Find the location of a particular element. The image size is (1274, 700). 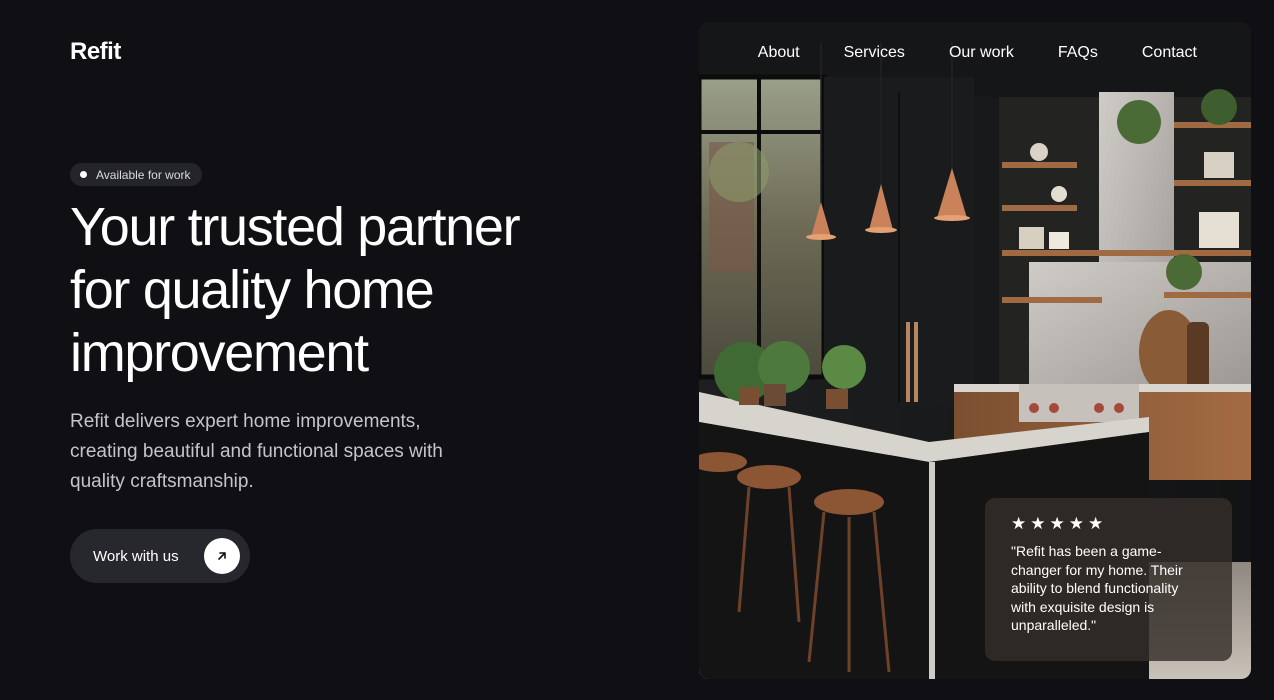

availability-badge: Available for work is located at coordinates (136, 174).